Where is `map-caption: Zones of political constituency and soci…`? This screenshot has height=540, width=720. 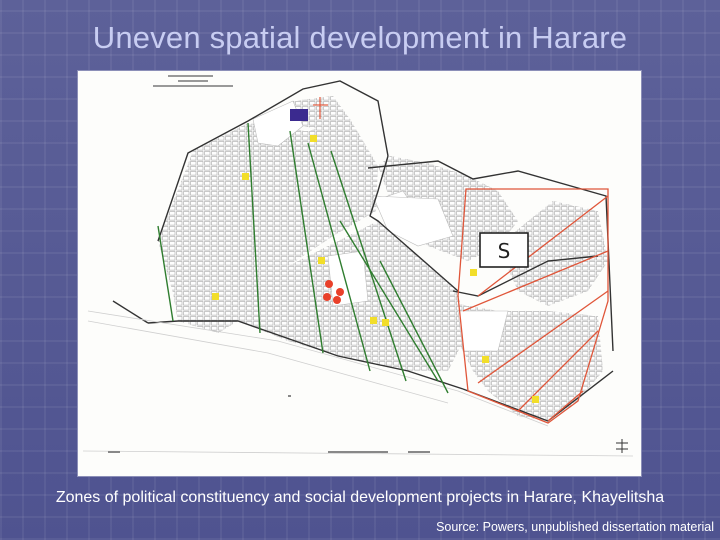
map-caption: Zones of political constituency and soci… is located at coordinates (360, 497).